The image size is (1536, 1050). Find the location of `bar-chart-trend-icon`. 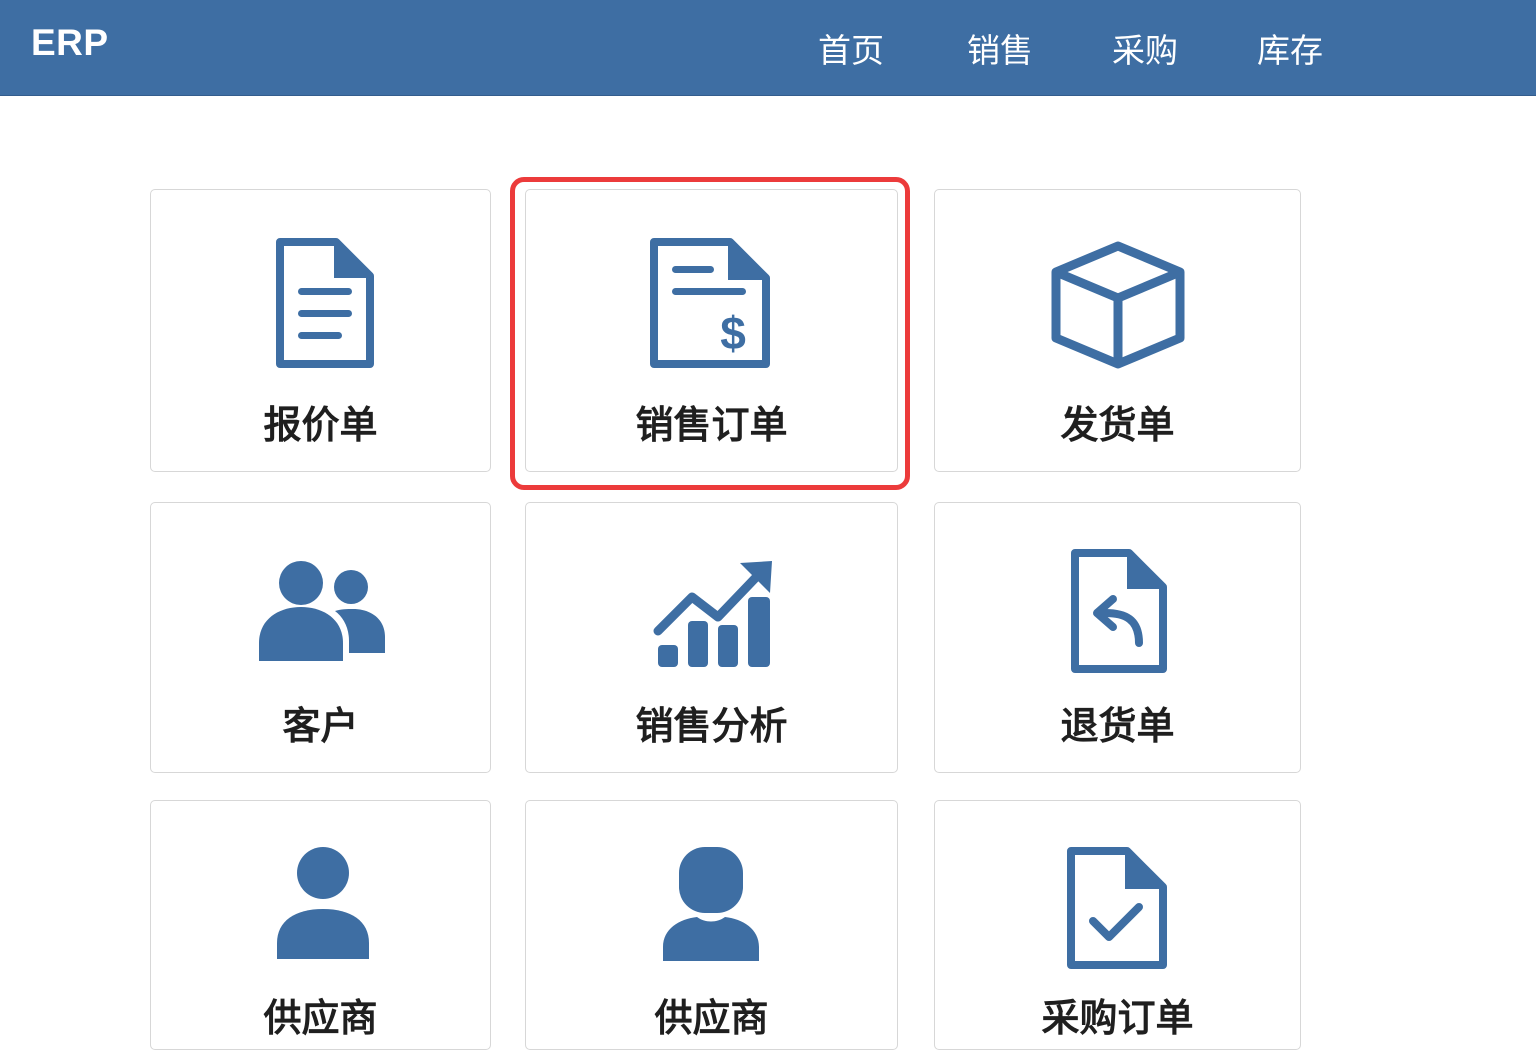

bar-chart-trend-icon is located at coordinates (712, 614).